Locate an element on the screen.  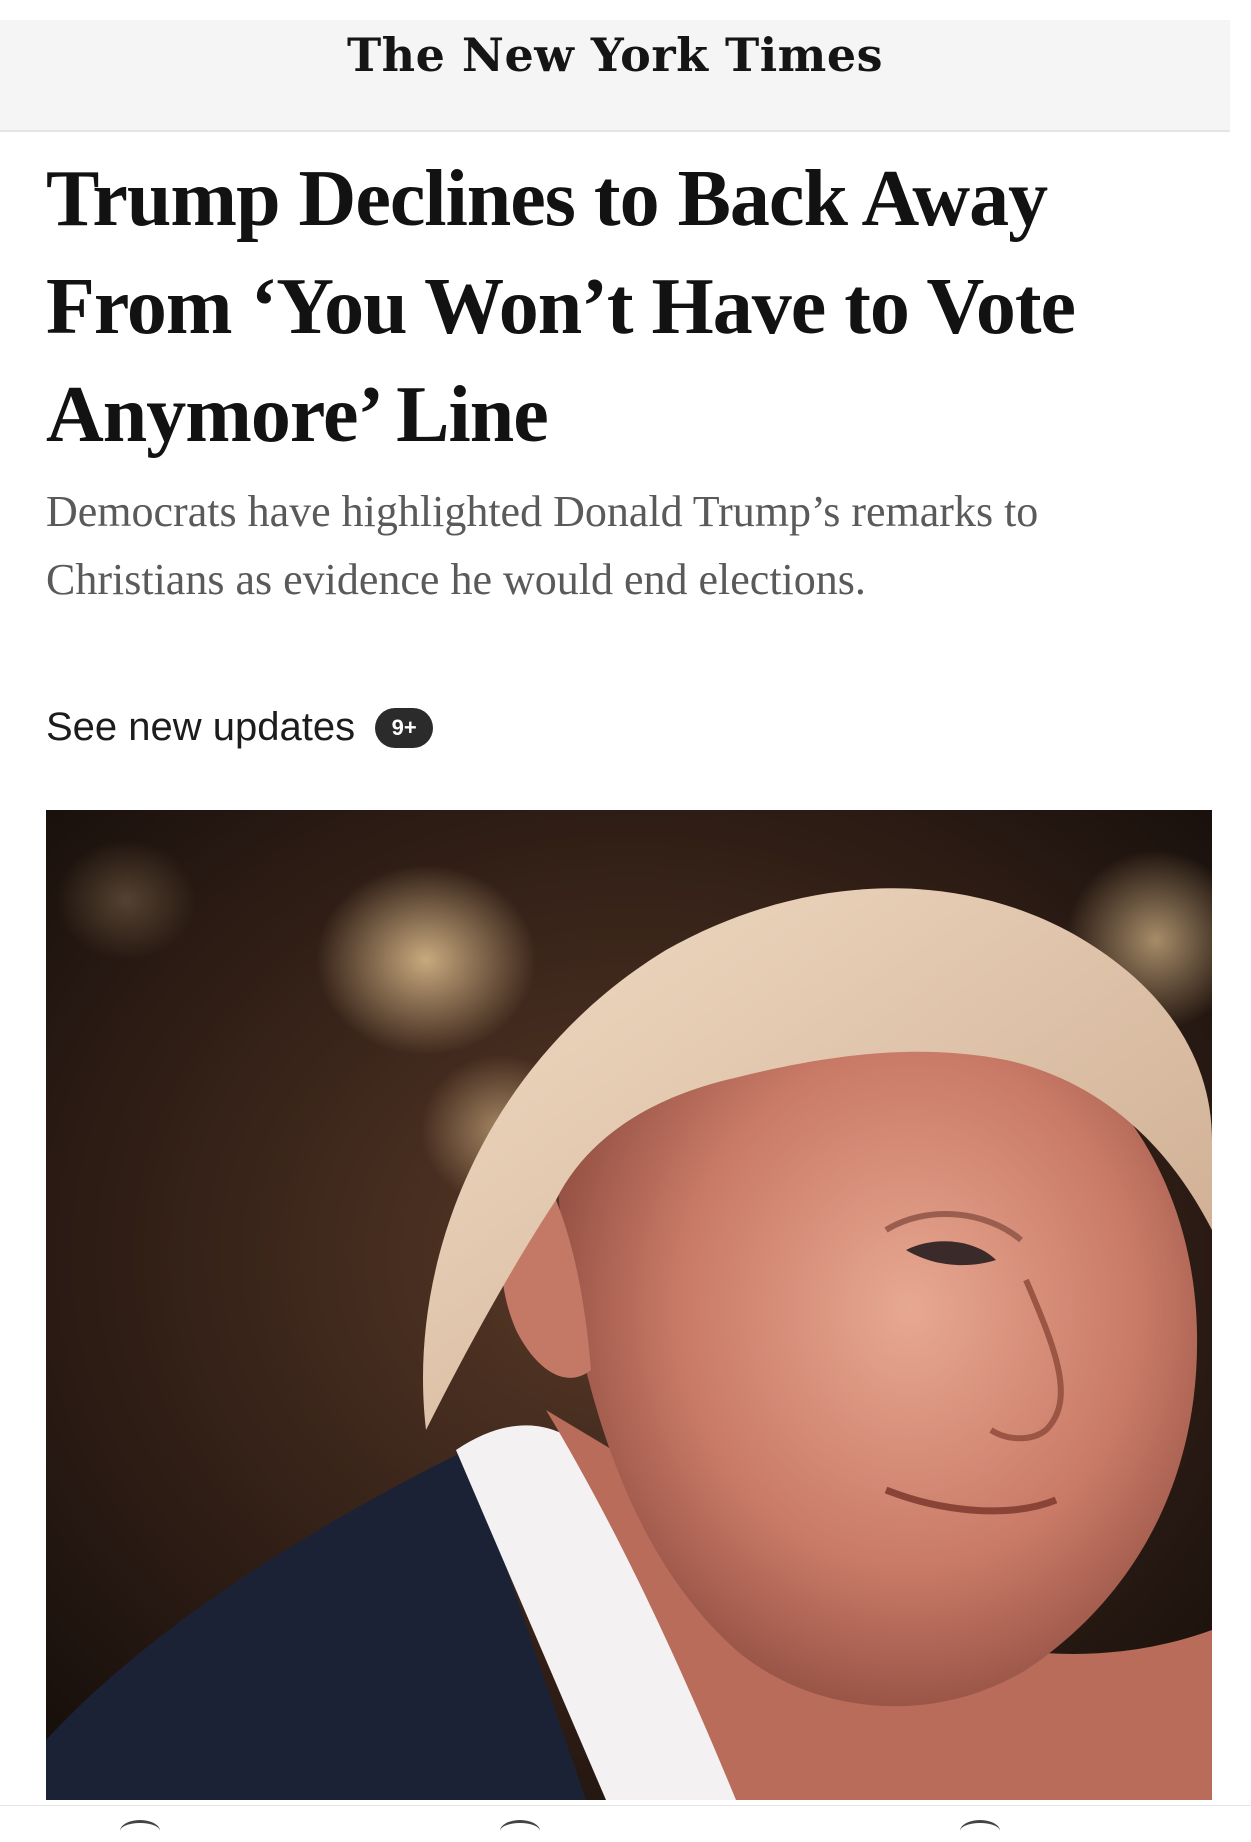
see-new-updates-button: See new updates 9+ is located at coordinates (240, 727).